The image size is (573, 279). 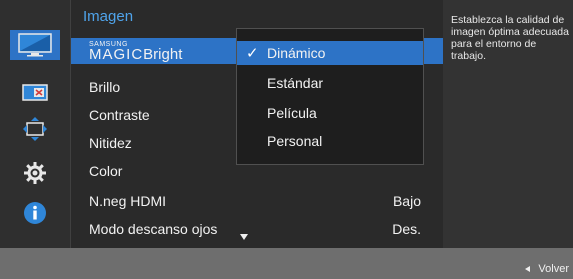 What do you see at coordinates (128, 201) in the screenshot?
I see `menu-item-label: N.neg HDMI` at bounding box center [128, 201].